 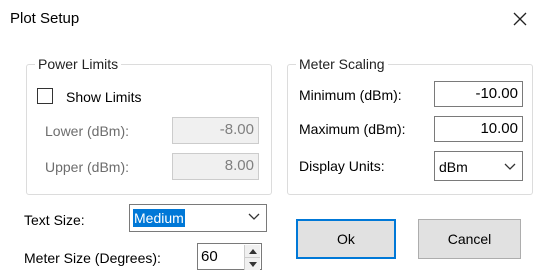 I want to click on triangle-up-icon, so click(x=252, y=251).